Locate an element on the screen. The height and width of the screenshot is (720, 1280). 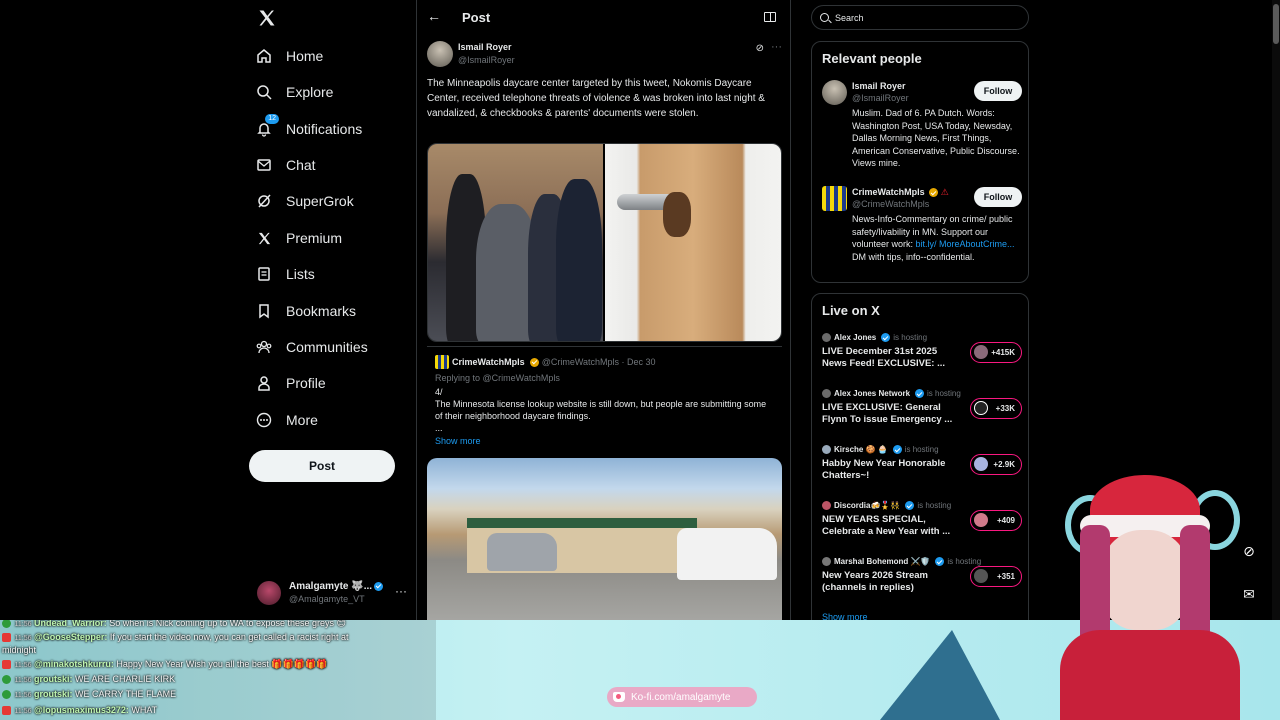
nav-more: More is located at coordinates (286, 420).